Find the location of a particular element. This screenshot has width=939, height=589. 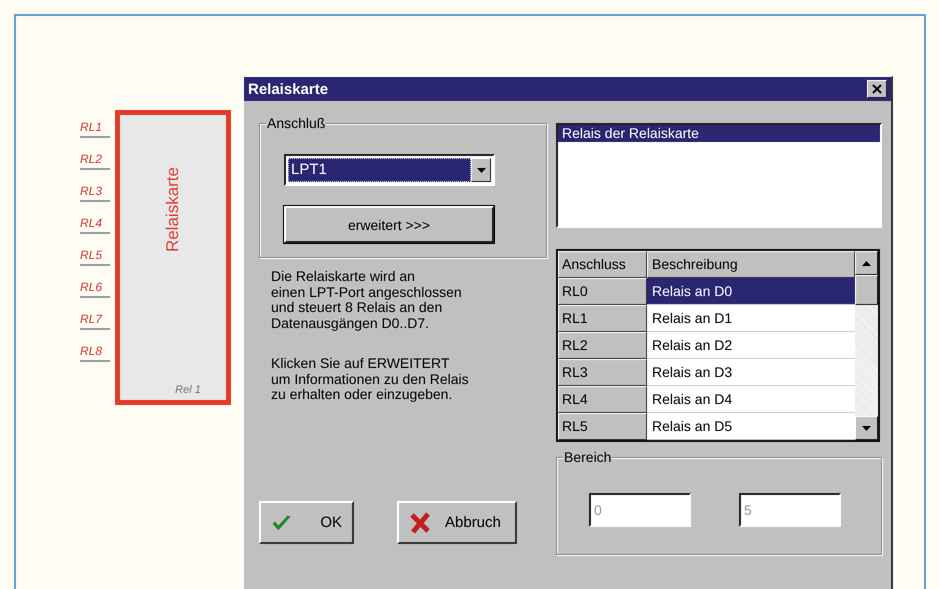

description-text: Klicken Sie auf ERWEITERT um Informationen zu den Relais zu erhalten oder einzugeben. is located at coordinates (370, 379).